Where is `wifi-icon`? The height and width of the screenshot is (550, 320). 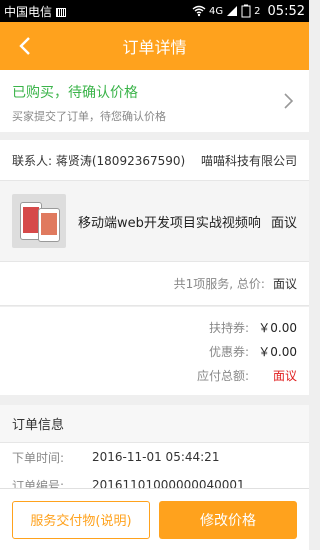 wifi-icon is located at coordinates (199, 11).